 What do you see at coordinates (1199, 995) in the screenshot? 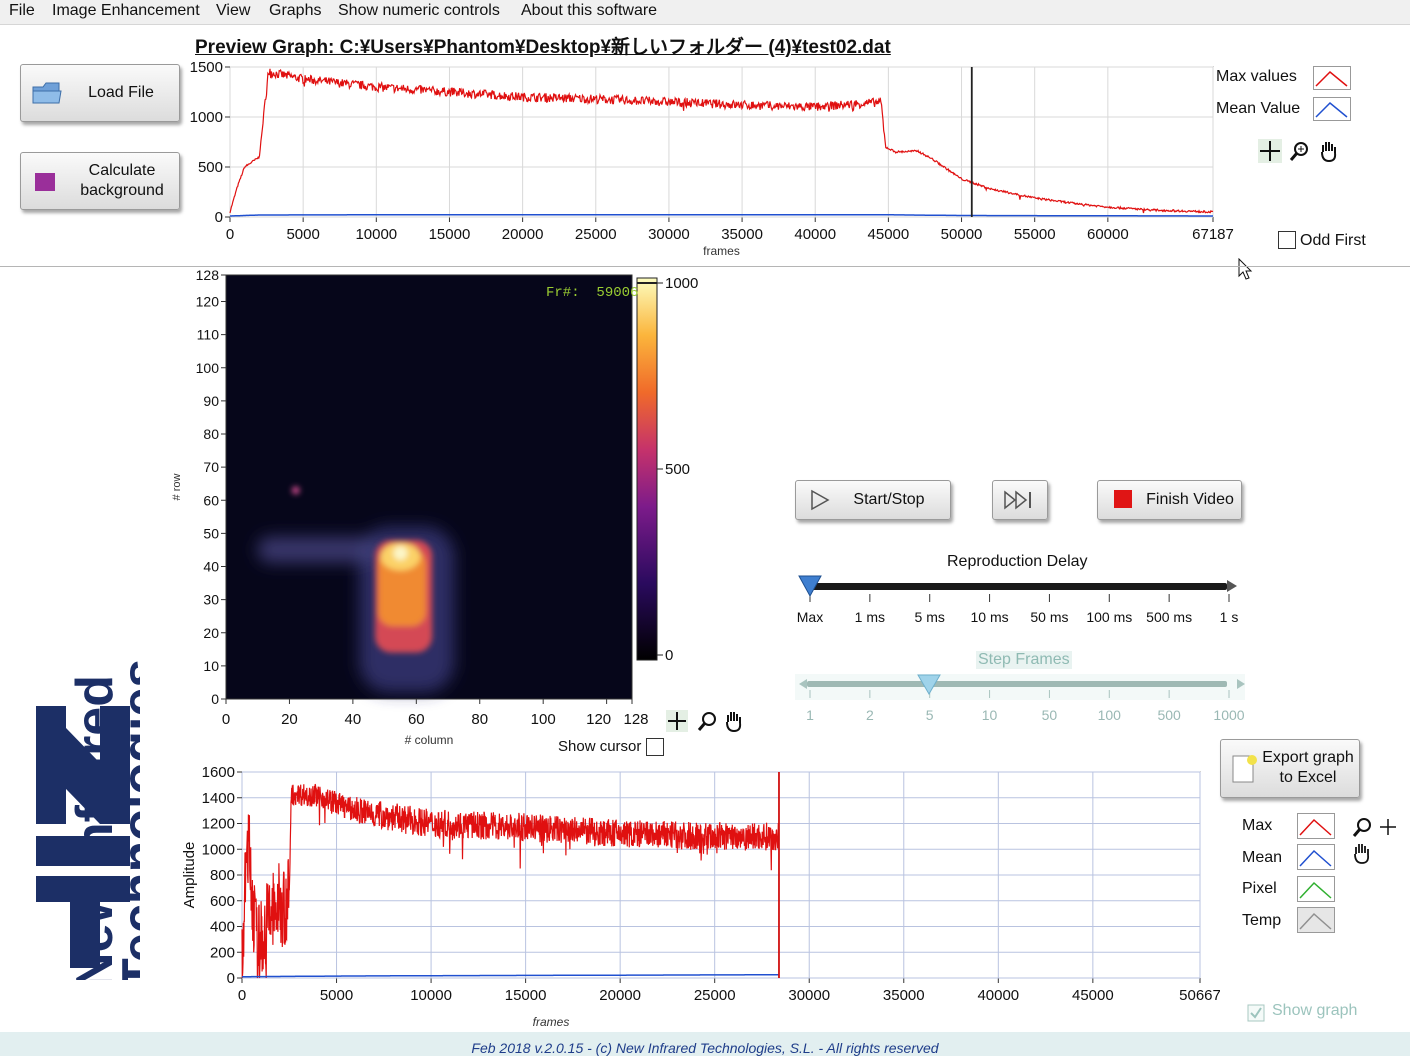
I see `x-tick-label: 50667` at bounding box center [1199, 995].